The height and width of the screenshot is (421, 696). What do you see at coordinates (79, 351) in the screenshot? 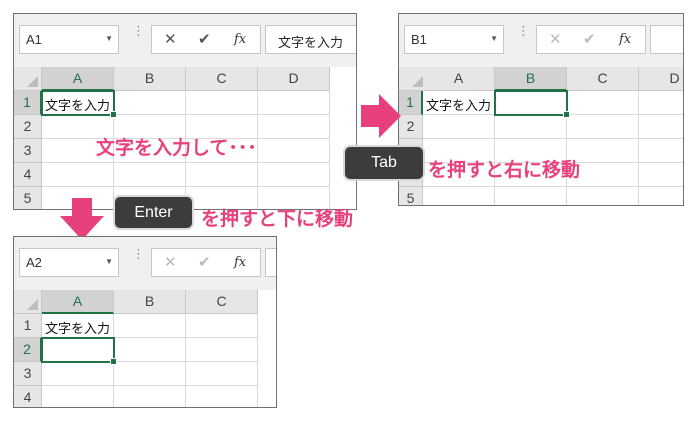
I see `active-cell-a2` at bounding box center [79, 351].